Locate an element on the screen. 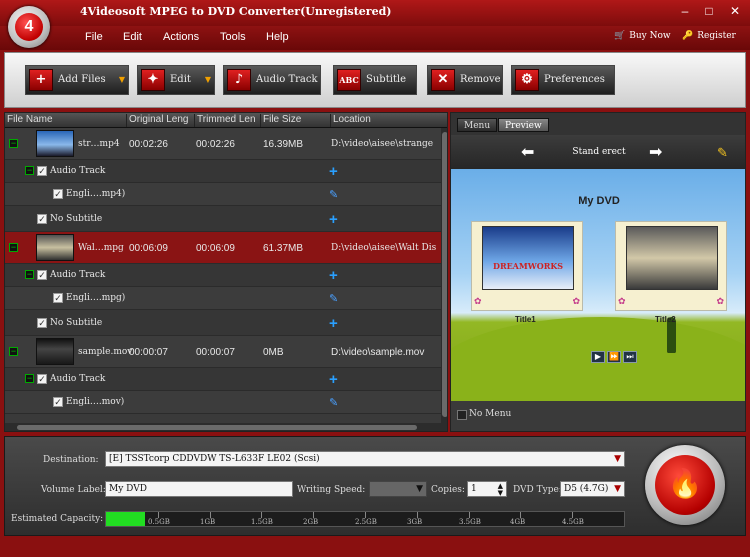  audio-track-button: ♪ Audio Track is located at coordinates (272, 80).